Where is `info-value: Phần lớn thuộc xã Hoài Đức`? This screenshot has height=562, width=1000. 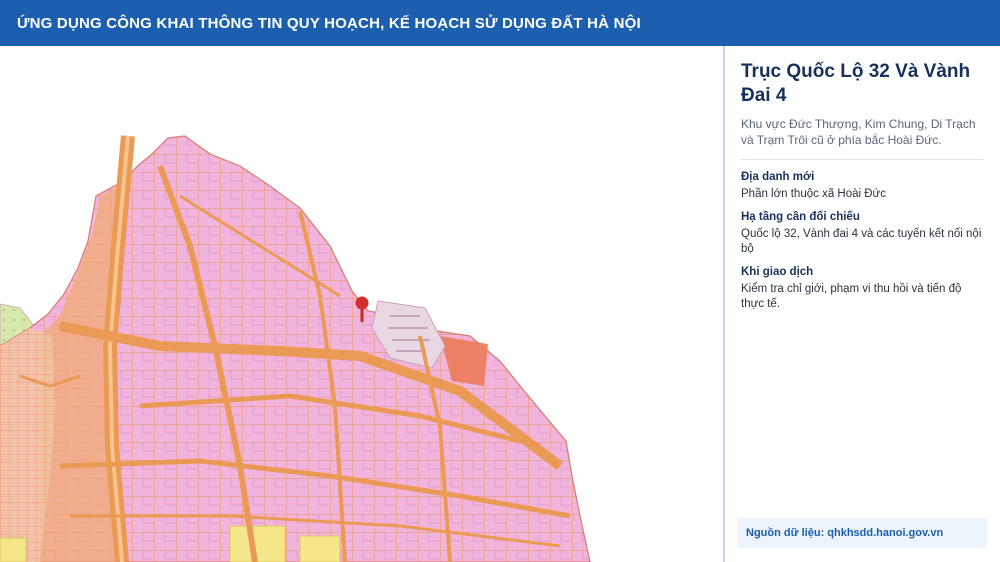
info-value: Phần lớn thuộc xã Hoài Đức is located at coordinates (814, 194).